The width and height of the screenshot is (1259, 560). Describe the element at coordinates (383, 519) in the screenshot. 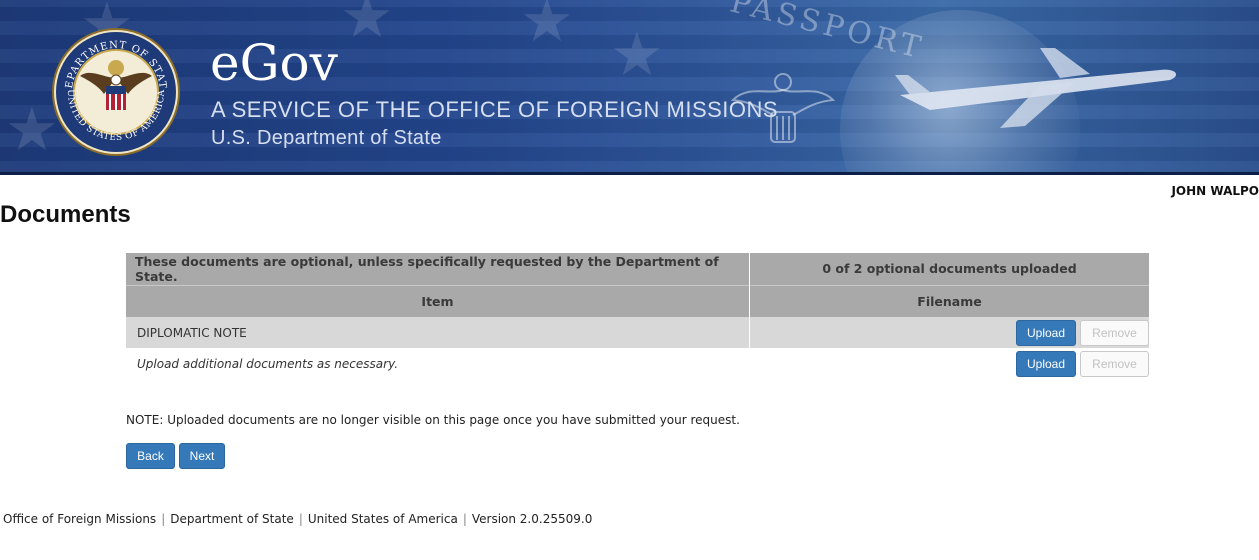

I see `footer-country-link: United States of America` at that location.